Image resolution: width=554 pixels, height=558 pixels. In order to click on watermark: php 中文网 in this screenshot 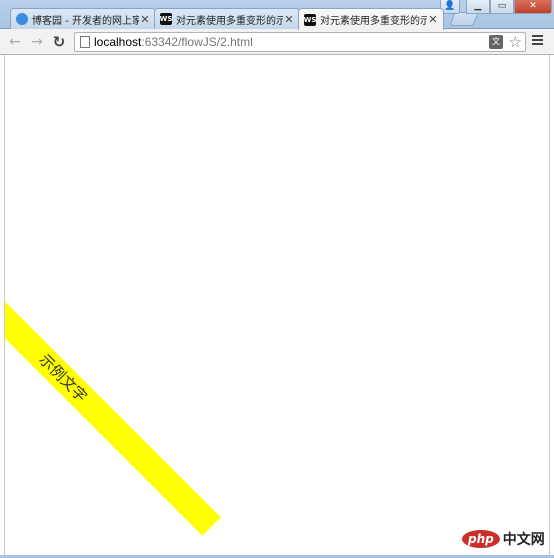, I will do `click(503, 539)`.